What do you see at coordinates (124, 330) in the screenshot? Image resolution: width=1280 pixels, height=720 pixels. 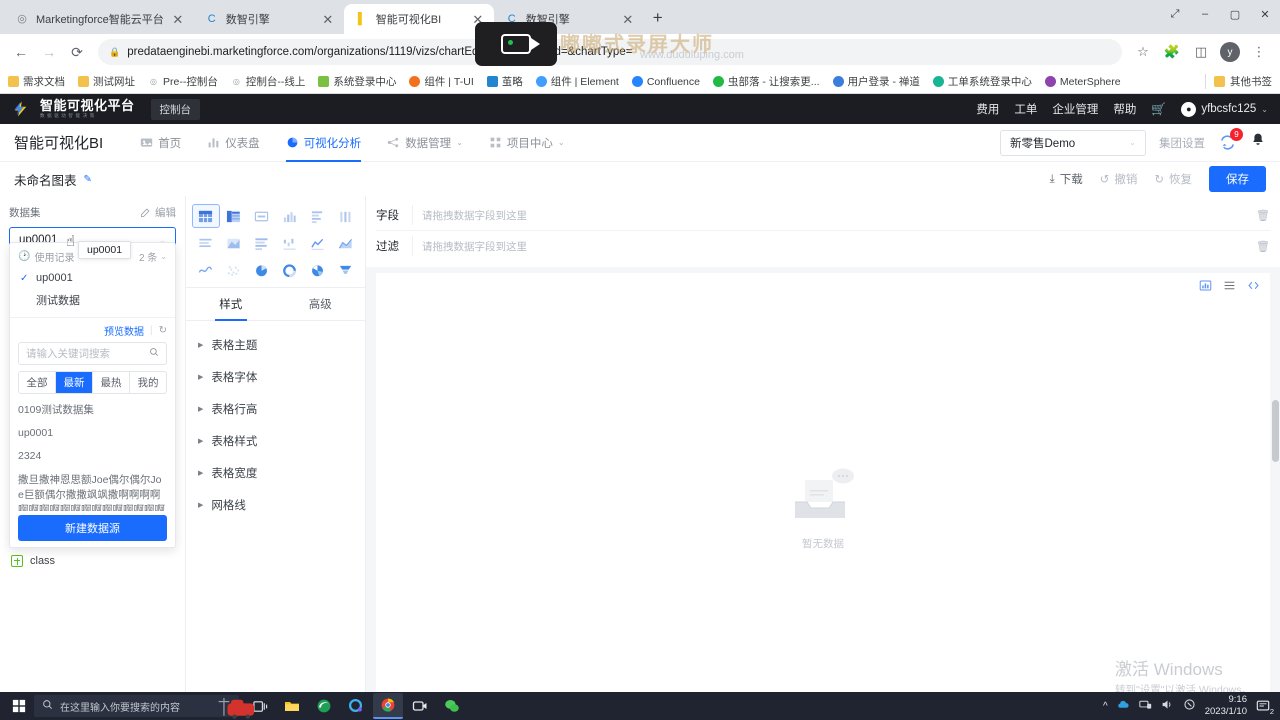 I see `preview-data-link: 预览数据` at bounding box center [124, 330].